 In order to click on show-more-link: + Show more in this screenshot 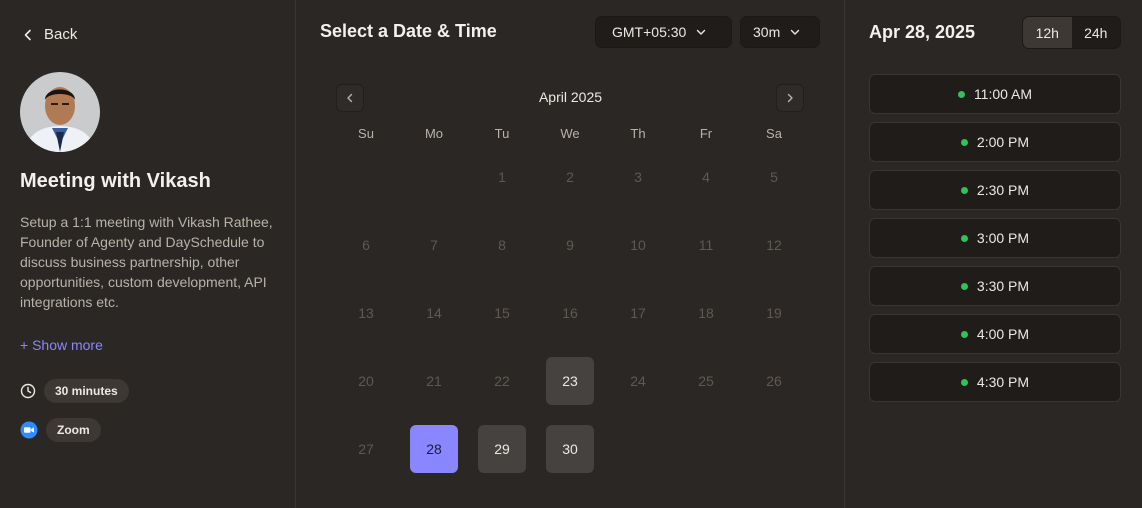, I will do `click(61, 345)`.